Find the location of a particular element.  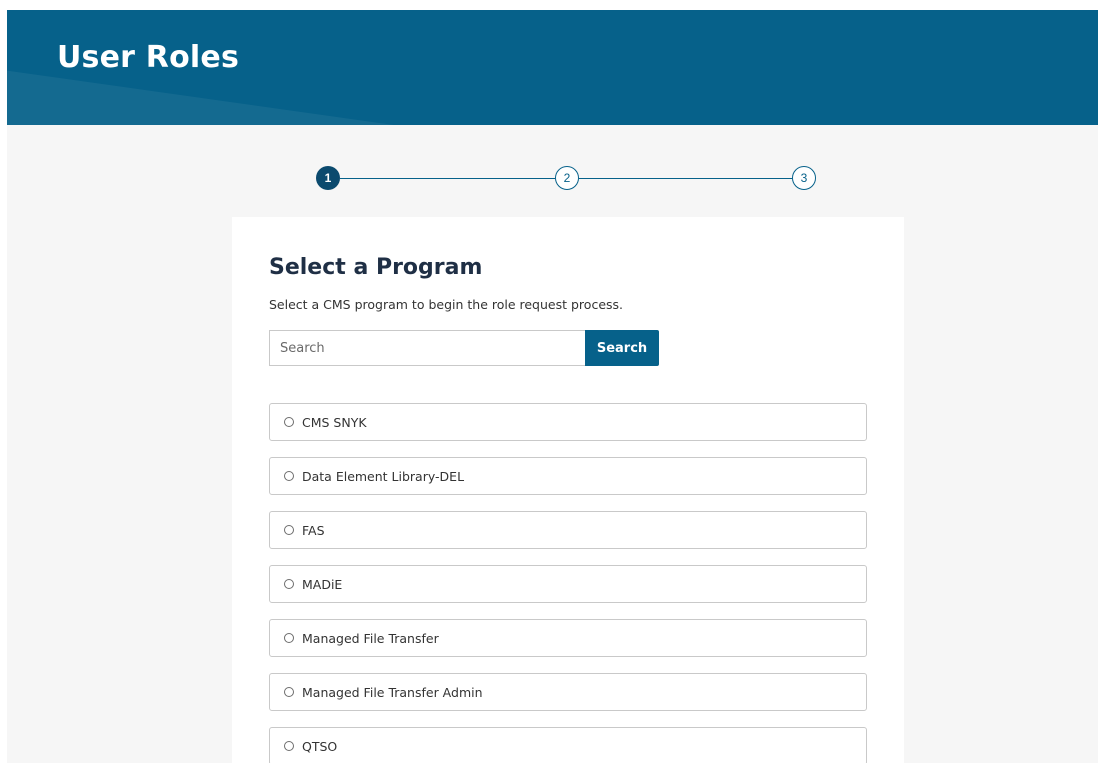

search-bar: Search is located at coordinates (464, 348).